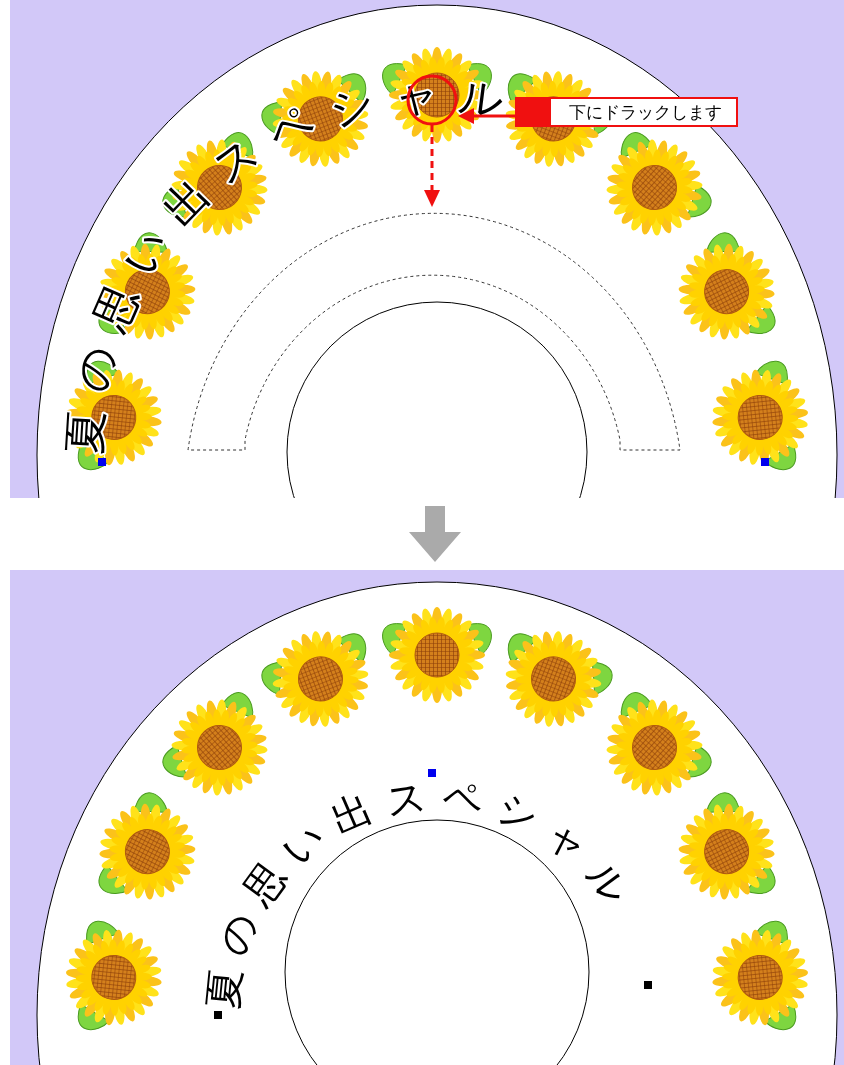 The image size is (844, 1065). I want to click on down-arrow-icon, so click(435, 534).